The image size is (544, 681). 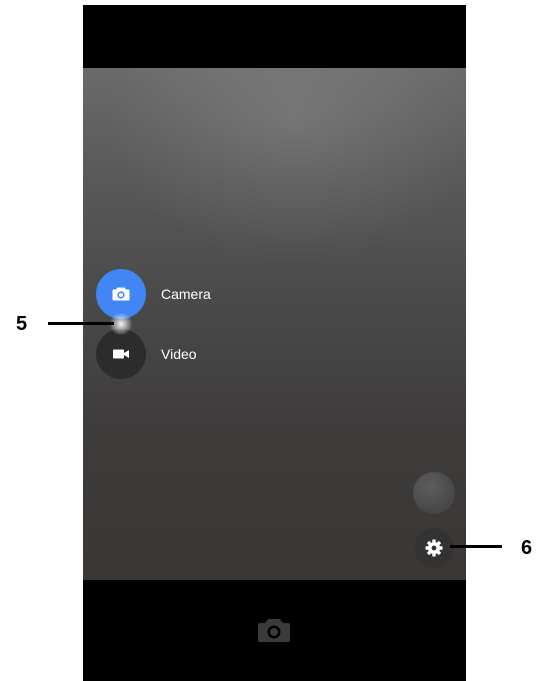 What do you see at coordinates (186, 294) in the screenshot?
I see `camera-mode-label: Camera` at bounding box center [186, 294].